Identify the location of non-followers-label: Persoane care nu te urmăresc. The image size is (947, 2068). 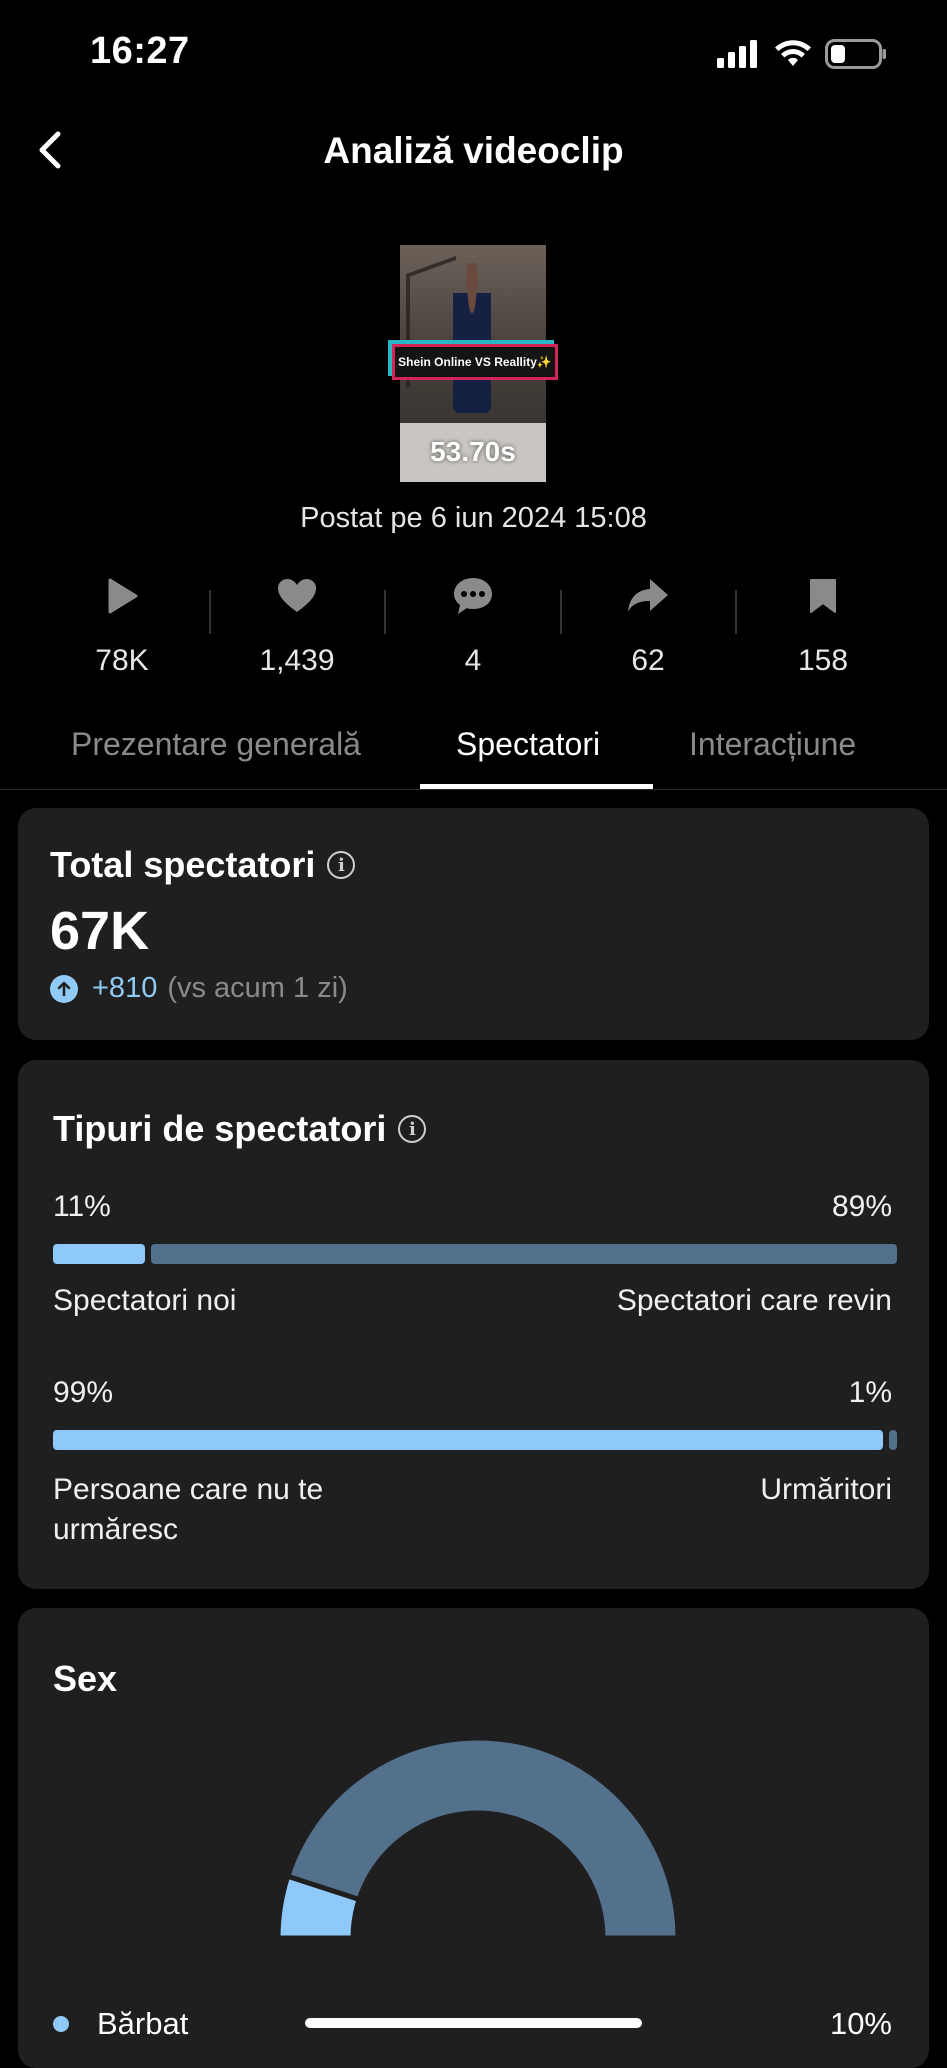
(188, 1509).